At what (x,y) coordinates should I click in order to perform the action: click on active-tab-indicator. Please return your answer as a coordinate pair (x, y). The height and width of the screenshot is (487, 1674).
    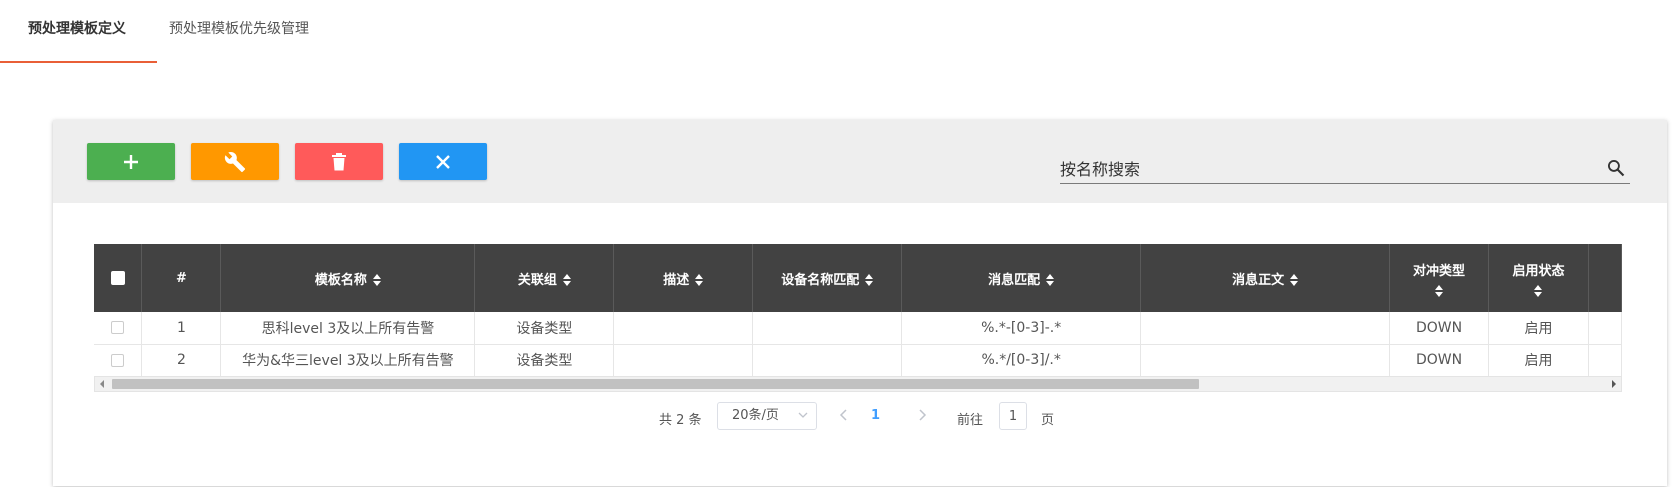
    Looking at the image, I should click on (78, 62).